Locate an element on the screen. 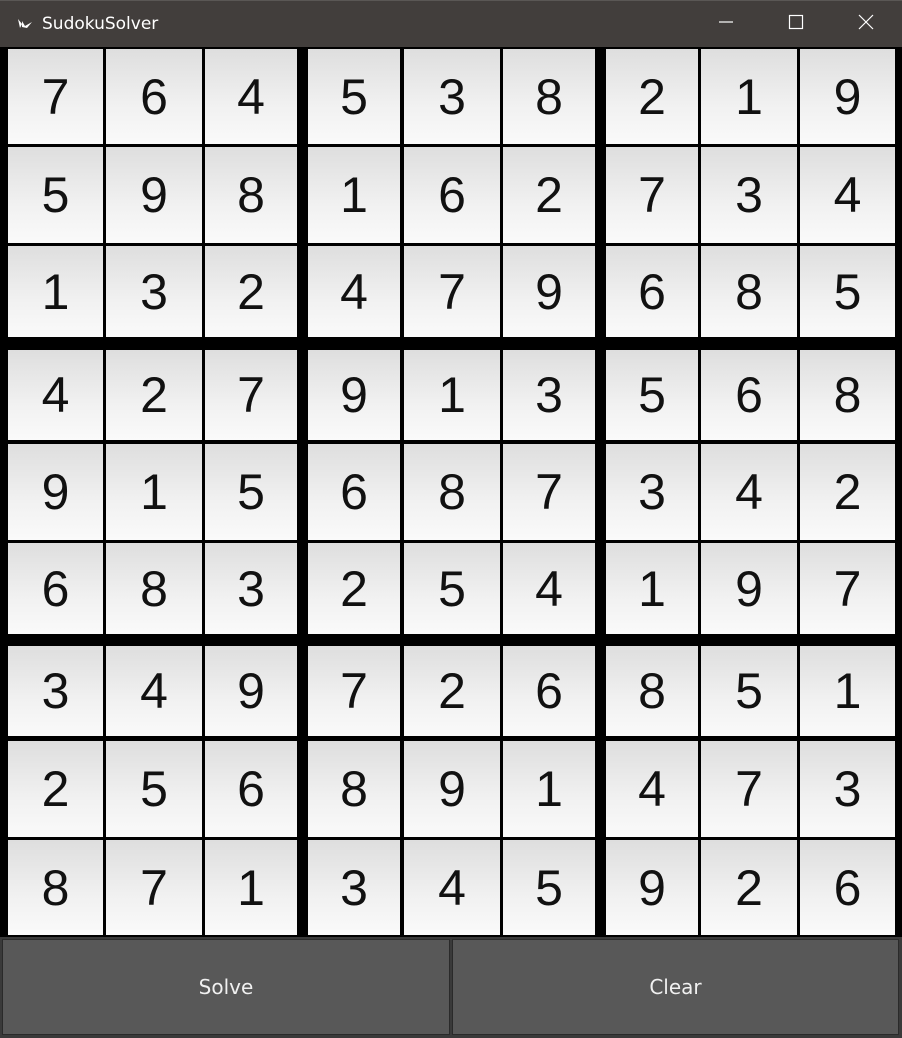  sudoku-cell-r8-c4: 8 is located at coordinates (354, 789).